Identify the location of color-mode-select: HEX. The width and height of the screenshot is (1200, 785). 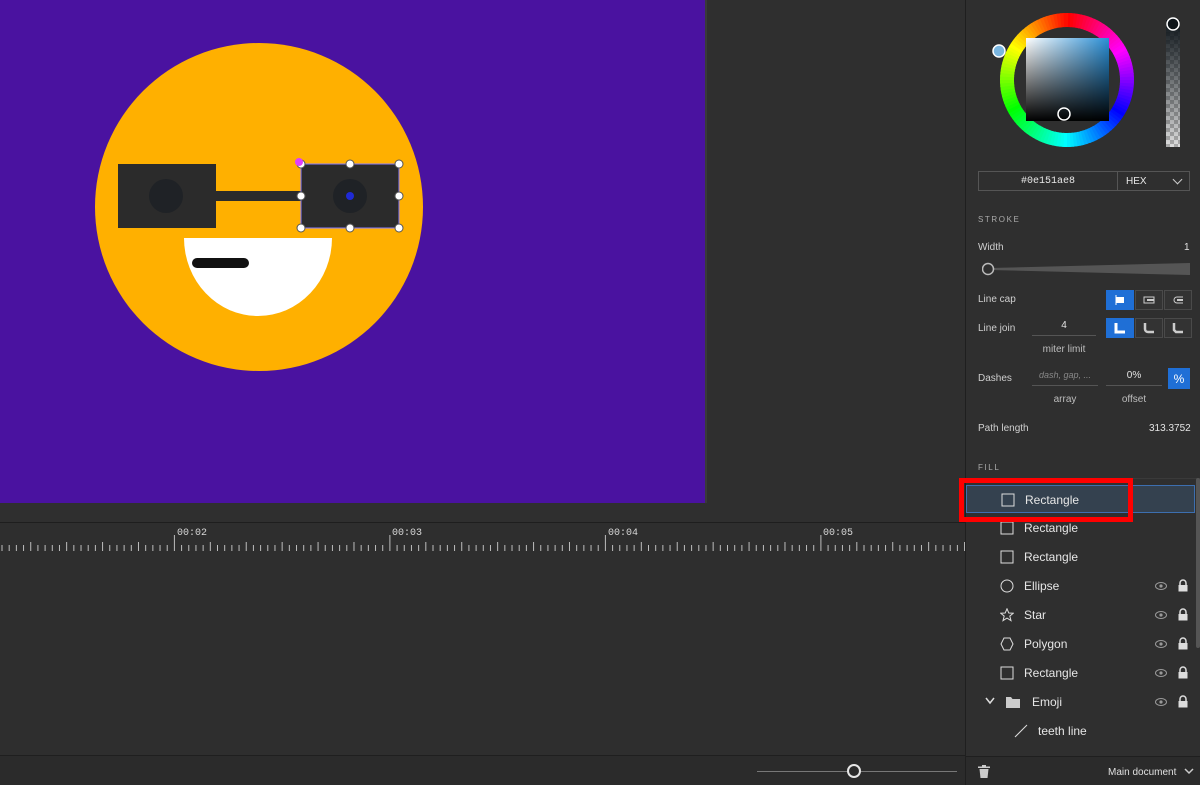
(1154, 181).